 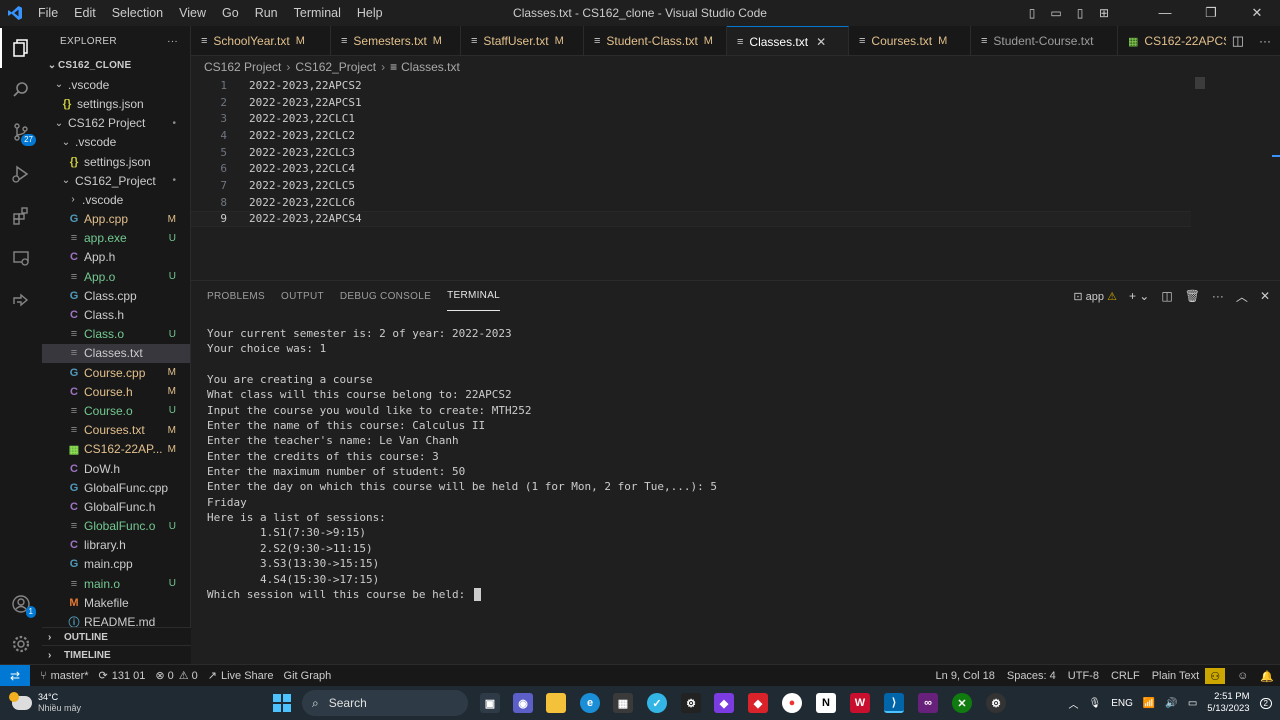 I want to click on obsidian-icon: ◆, so click(x=724, y=703).